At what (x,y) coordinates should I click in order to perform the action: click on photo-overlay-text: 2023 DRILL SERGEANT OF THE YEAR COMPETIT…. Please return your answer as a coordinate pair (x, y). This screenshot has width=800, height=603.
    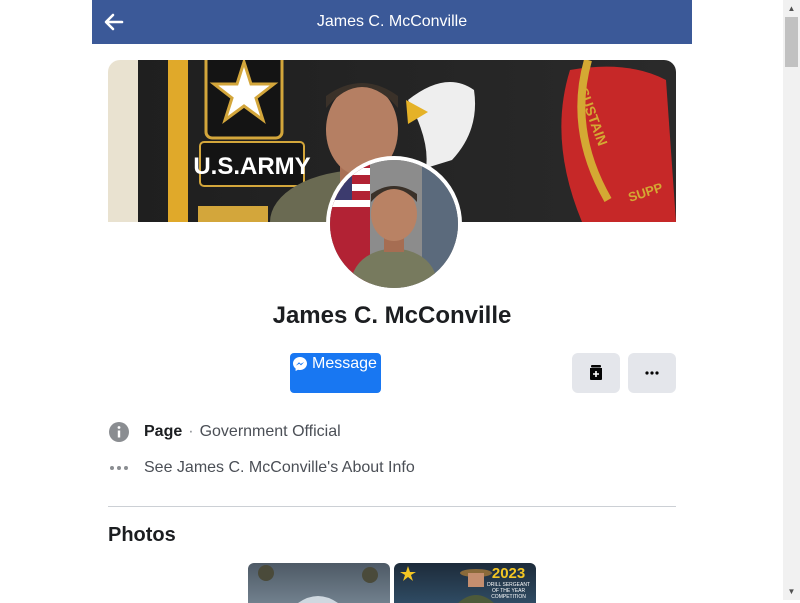
    Looking at the image, I should click on (508, 582).